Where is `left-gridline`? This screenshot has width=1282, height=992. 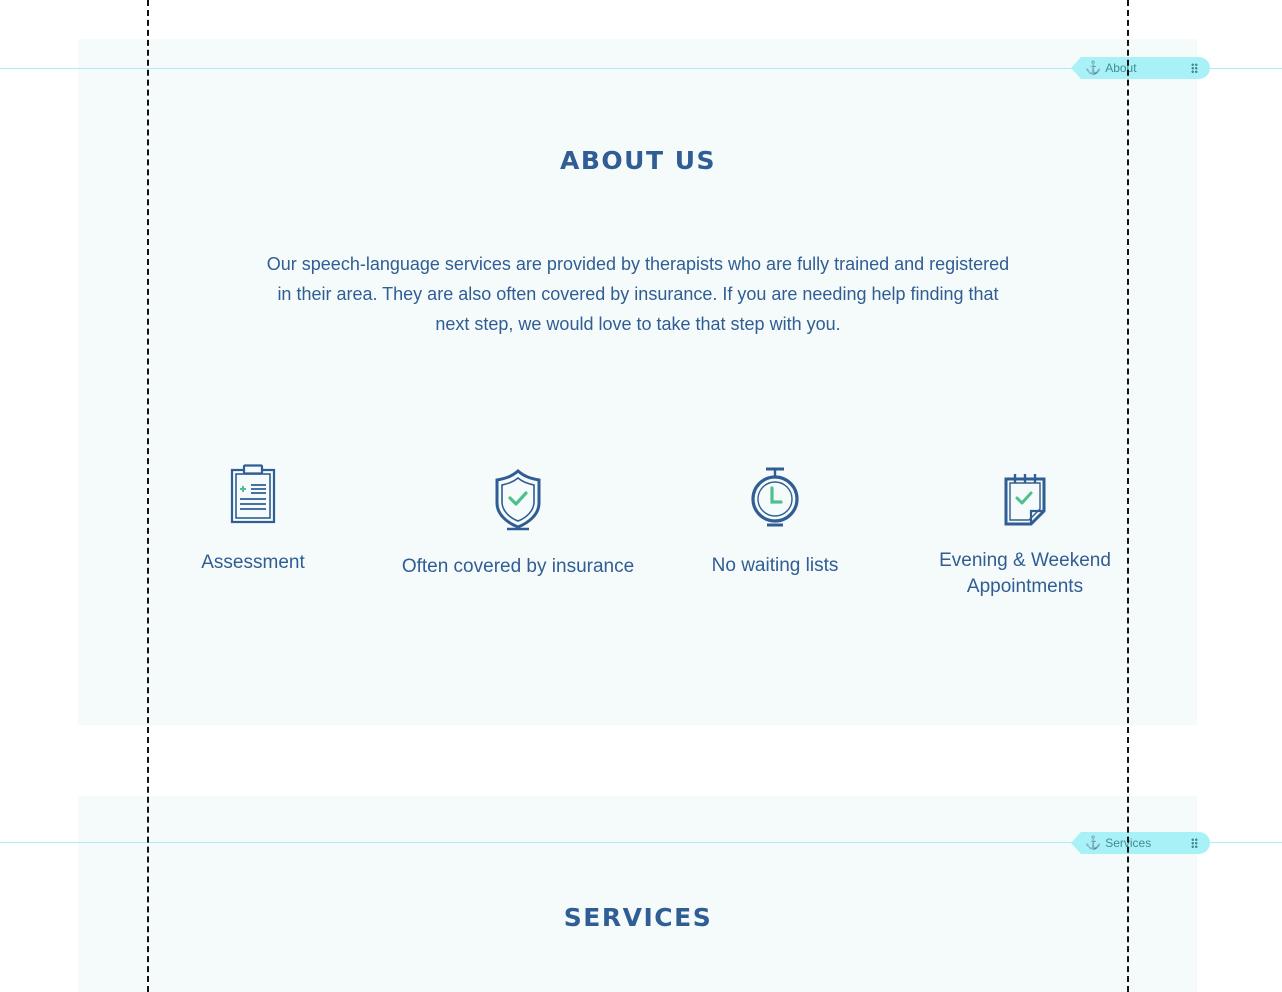 left-gridline is located at coordinates (148, 496).